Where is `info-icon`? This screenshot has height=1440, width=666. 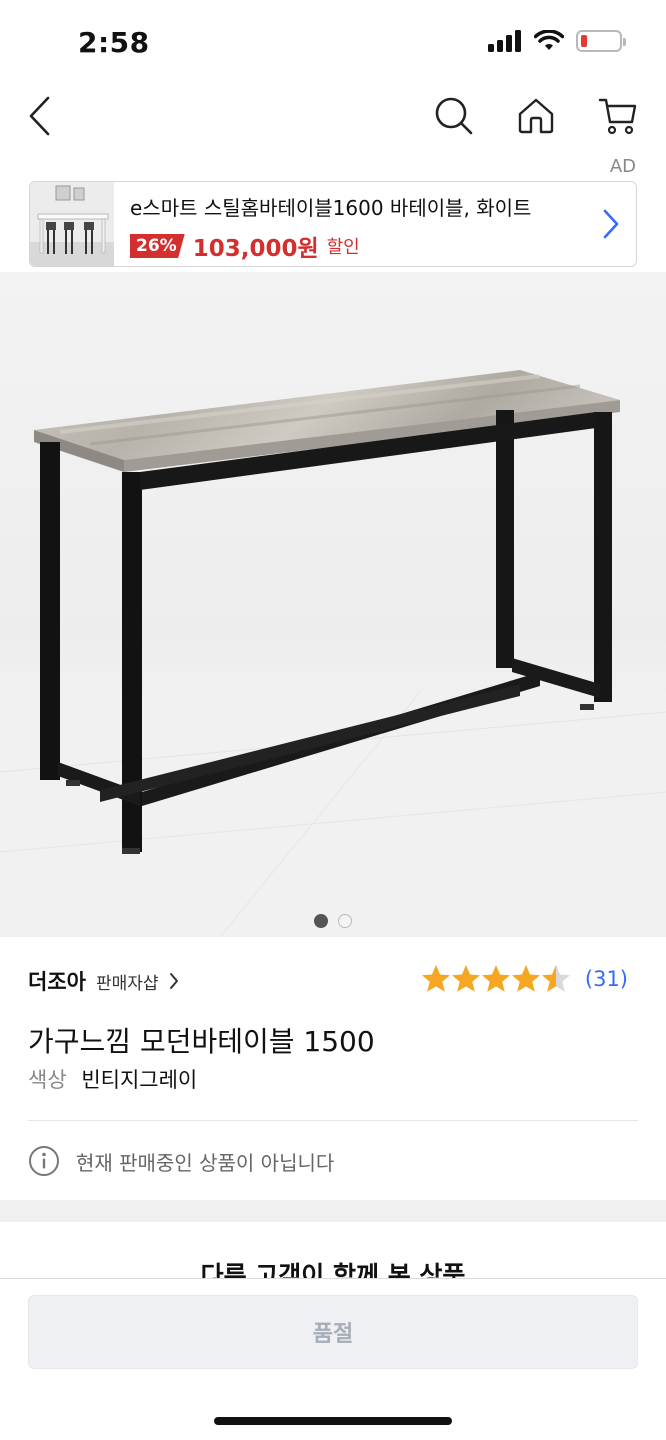
info-icon is located at coordinates (44, 1161).